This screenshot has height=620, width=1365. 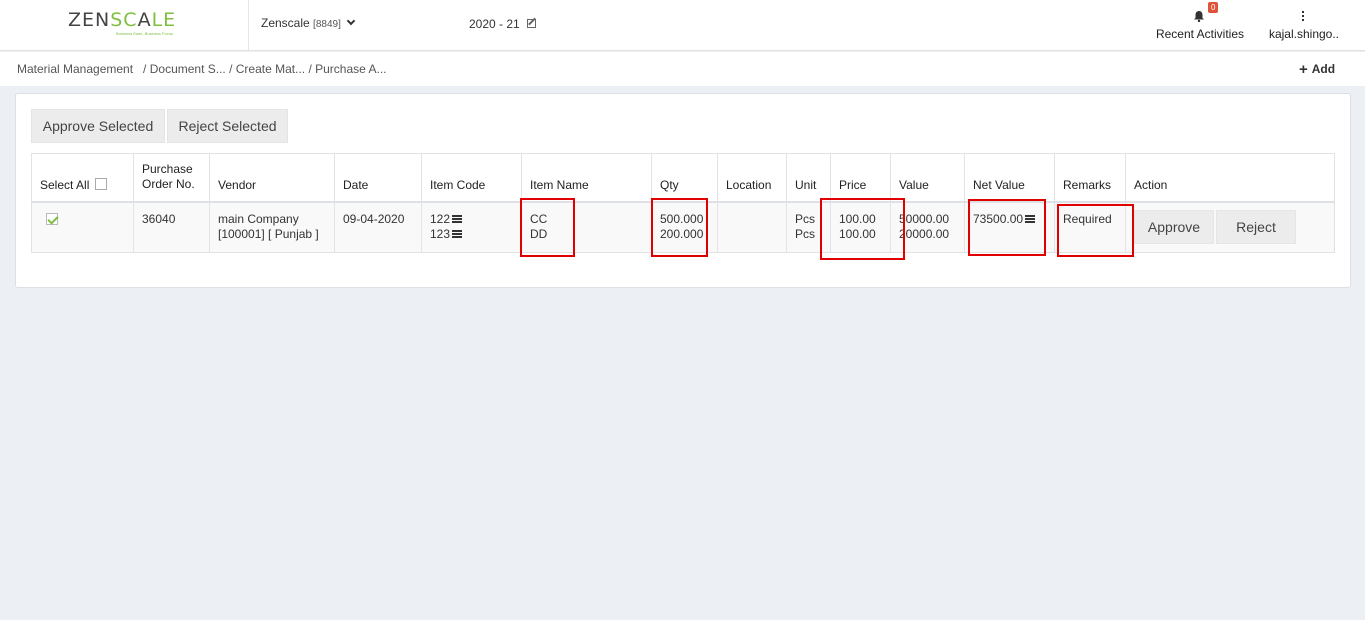 What do you see at coordinates (494, 24) in the screenshot?
I see `financial-year-label: 2020 - 21` at bounding box center [494, 24].